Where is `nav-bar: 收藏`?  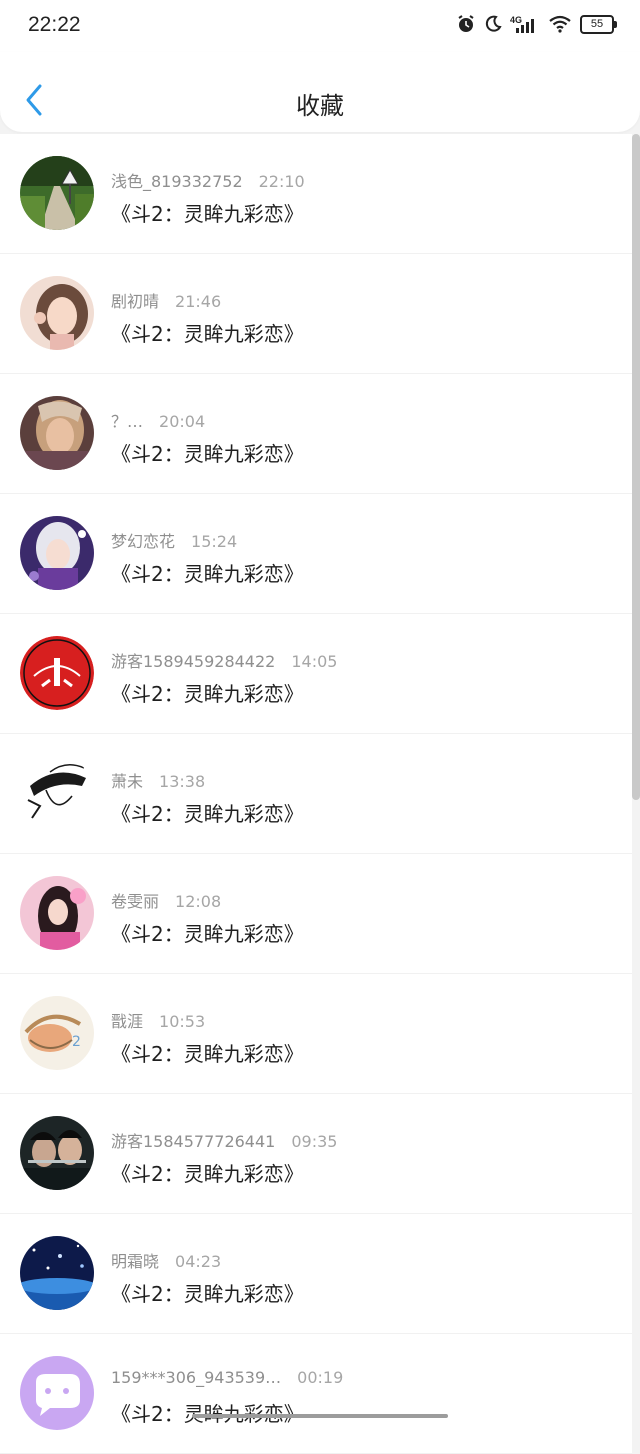 nav-bar: 收藏 is located at coordinates (320, 92).